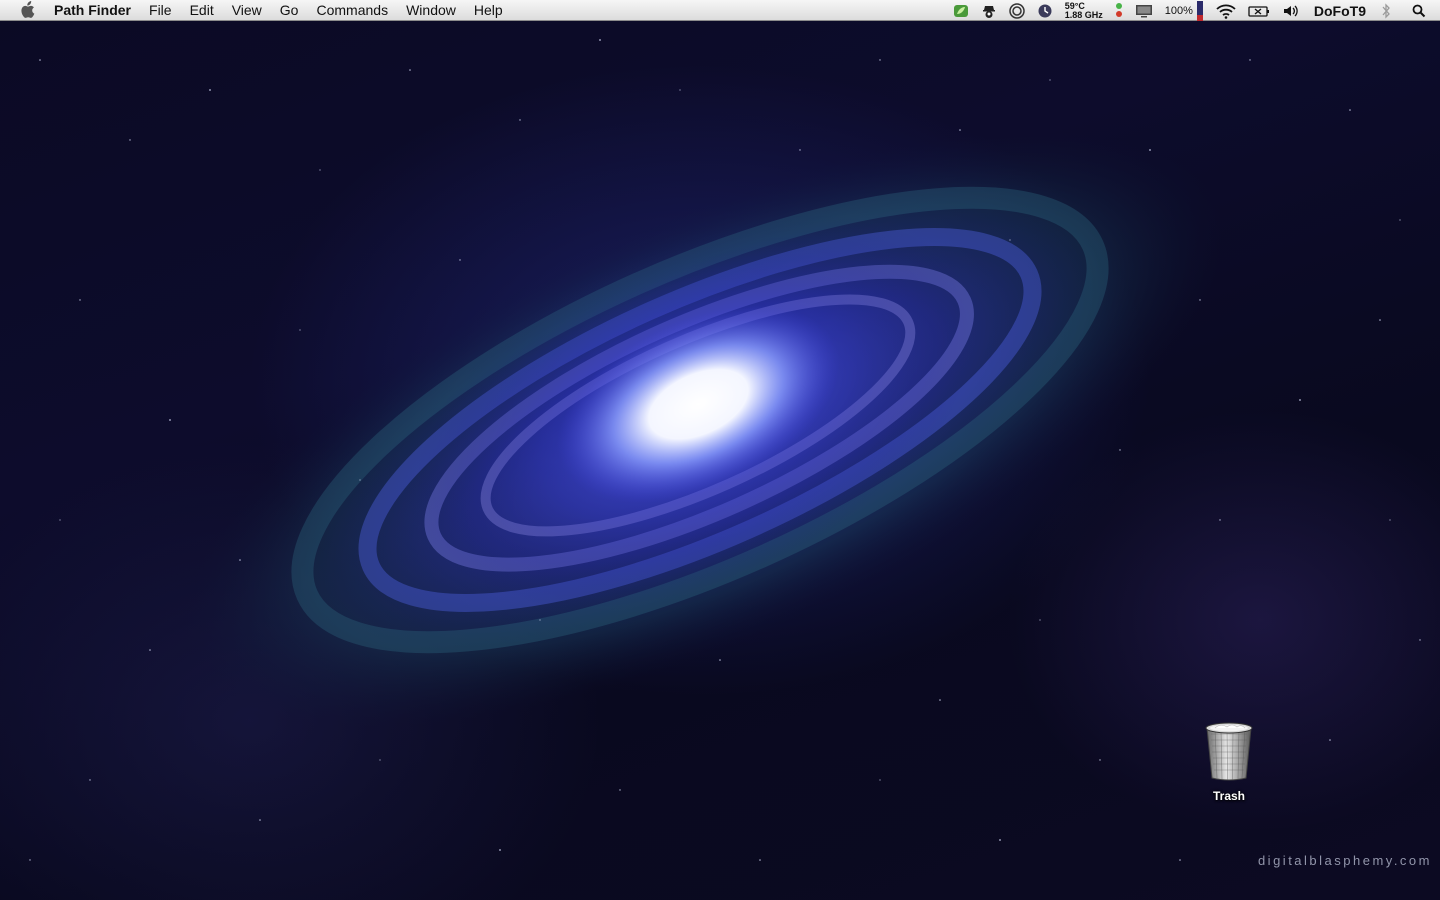 The image size is (1440, 900). What do you see at coordinates (1178, 10) in the screenshot?
I see `battery-percent: 100%` at bounding box center [1178, 10].